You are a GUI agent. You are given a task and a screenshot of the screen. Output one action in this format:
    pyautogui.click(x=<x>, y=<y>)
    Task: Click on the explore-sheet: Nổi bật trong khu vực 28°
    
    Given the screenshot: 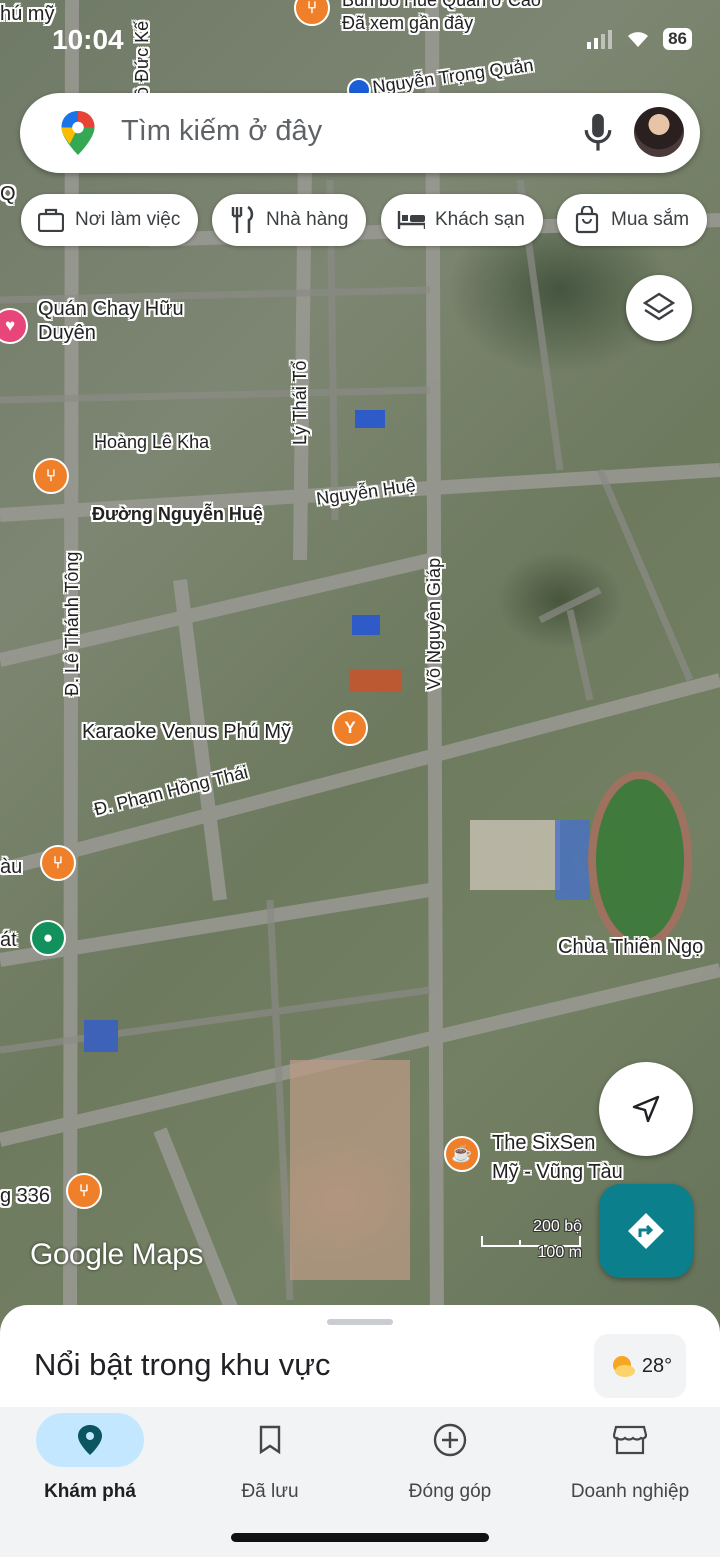 What is the action you would take?
    pyautogui.click(x=360, y=1360)
    